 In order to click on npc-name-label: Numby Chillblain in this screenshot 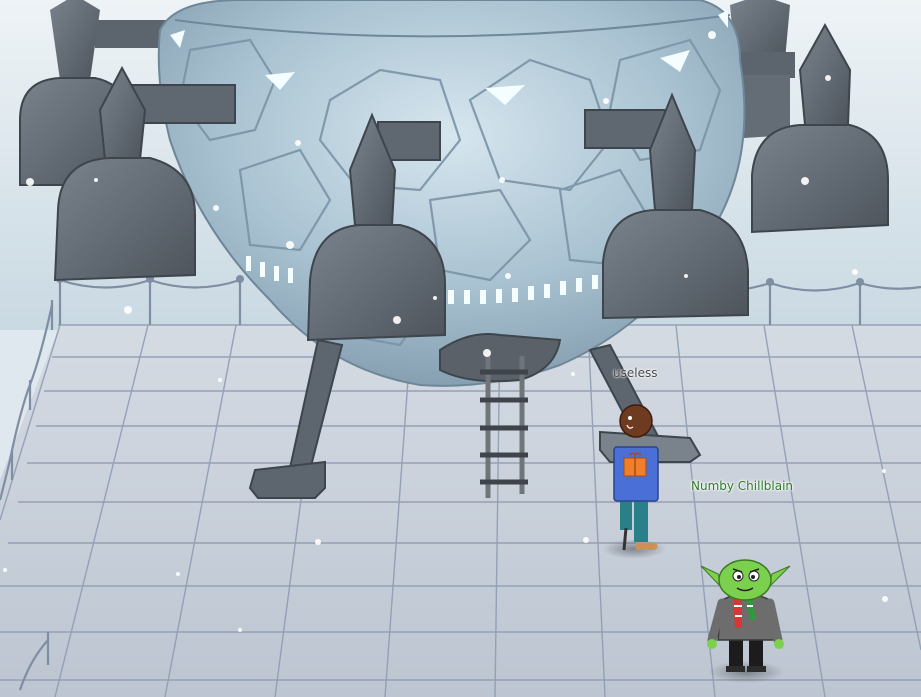, I will do `click(742, 486)`.